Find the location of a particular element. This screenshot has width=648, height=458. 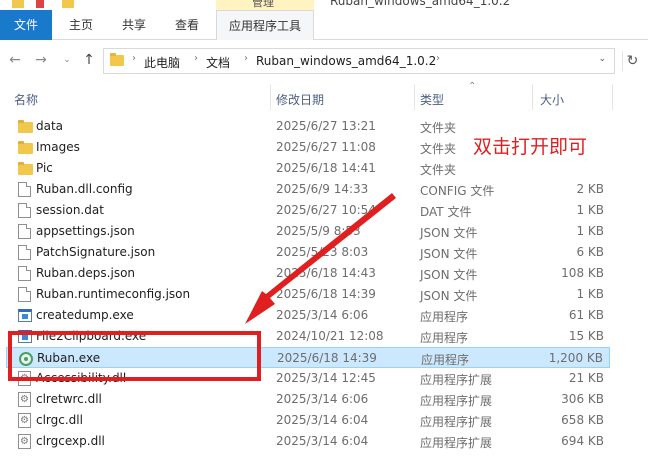

file-date: 2025/6/27 10:54 is located at coordinates (326, 210).